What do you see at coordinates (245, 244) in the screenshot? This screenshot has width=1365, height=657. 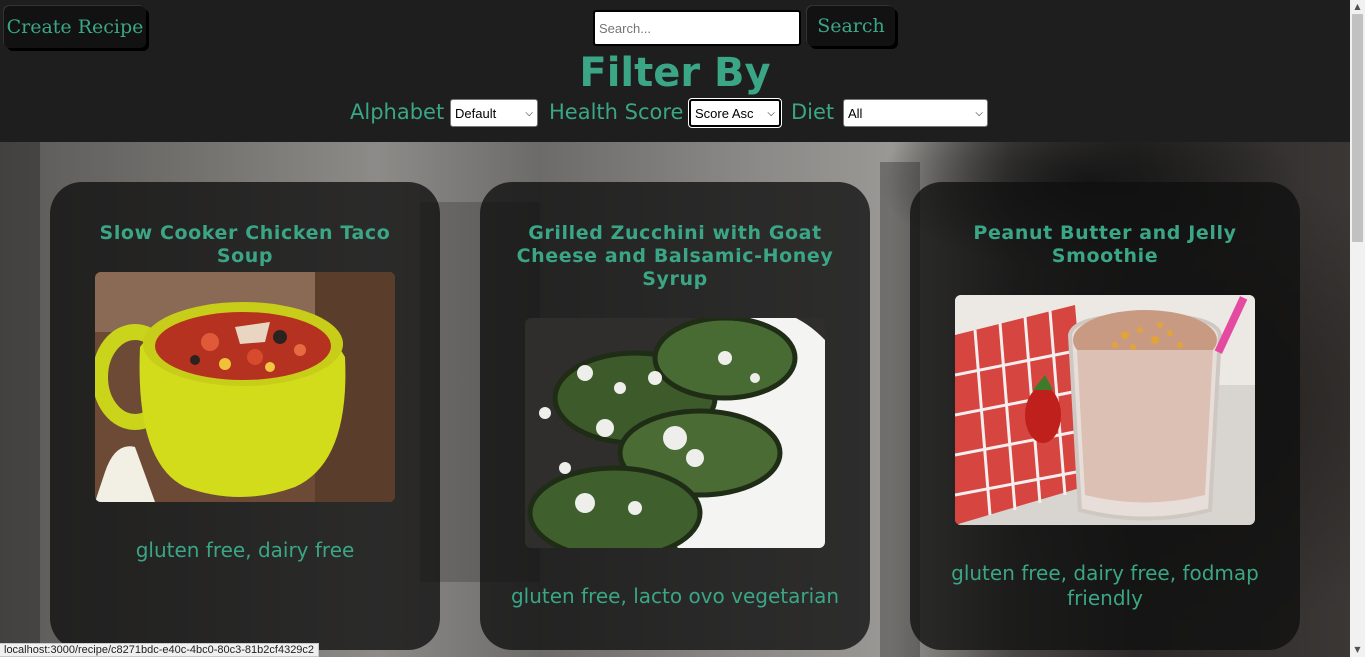 I see `recipe-title: Slow Cooker Chicken Taco Soup` at bounding box center [245, 244].